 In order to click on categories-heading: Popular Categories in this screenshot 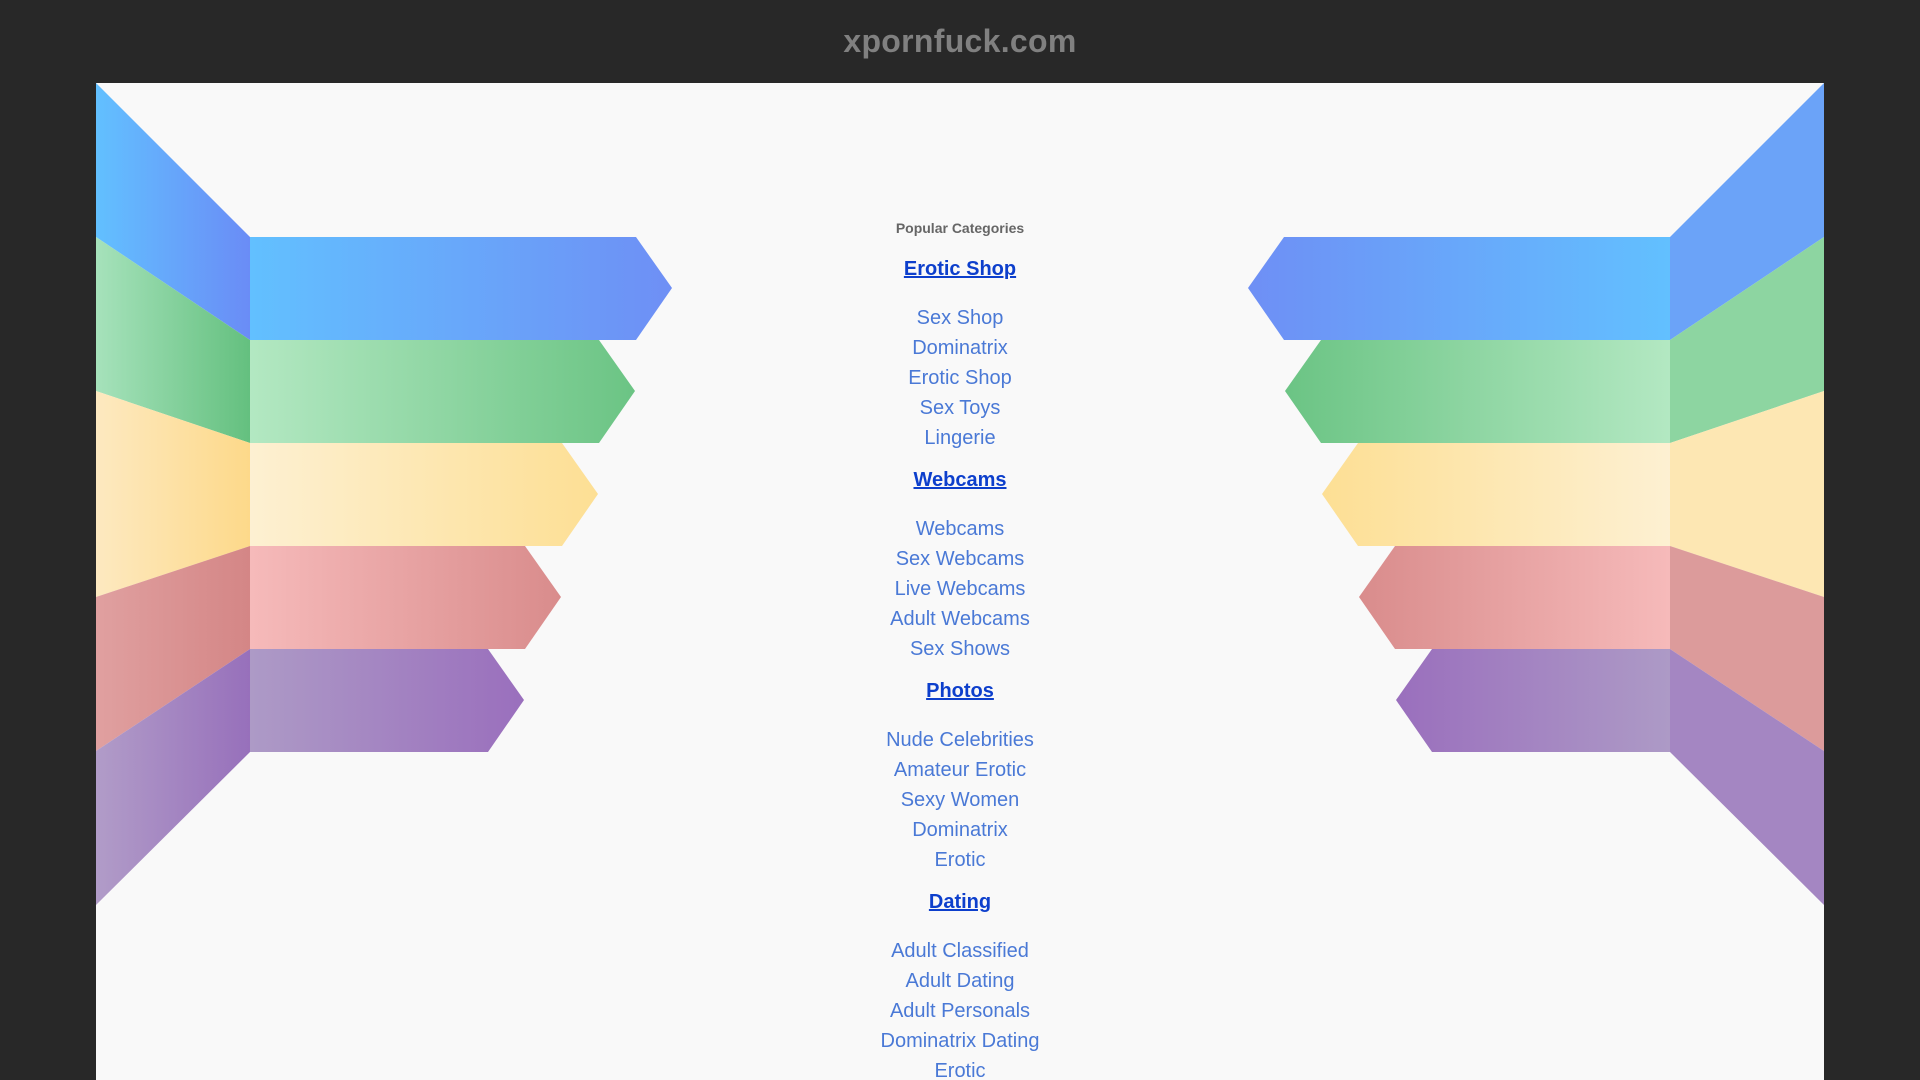, I will do `click(960, 228)`.